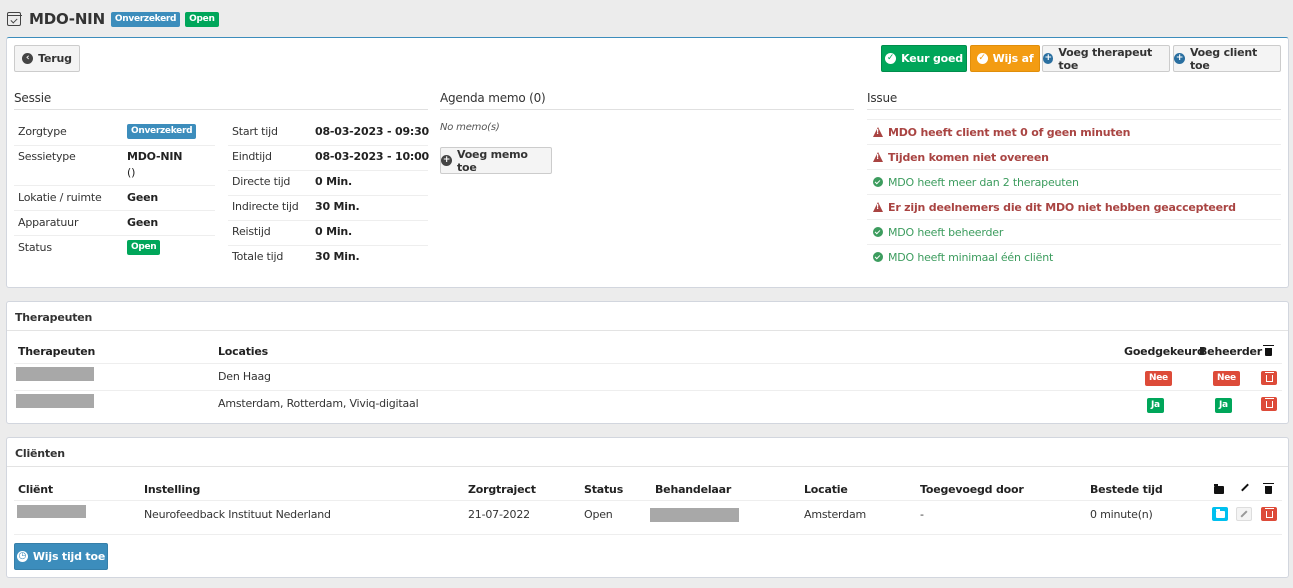 The width and height of the screenshot is (1293, 588). Describe the element at coordinates (1074, 181) in the screenshot. I see `issue-item: MDO heeft meer dan 2 therapeuten` at that location.